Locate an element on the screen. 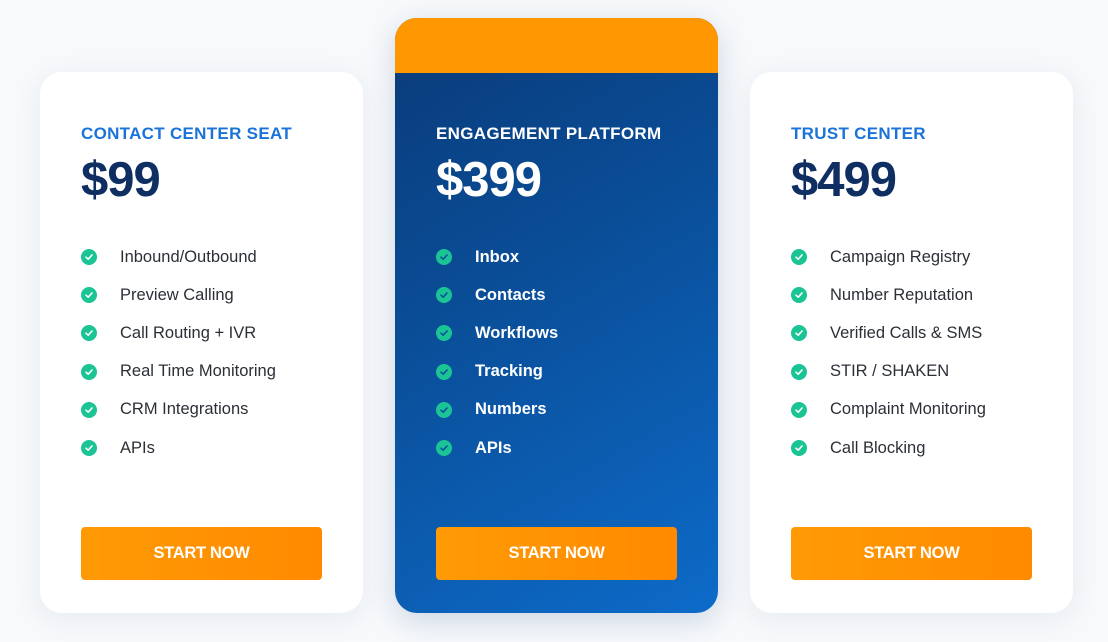 The height and width of the screenshot is (642, 1108). feature-item: Call Routing + IVR is located at coordinates (178, 333).